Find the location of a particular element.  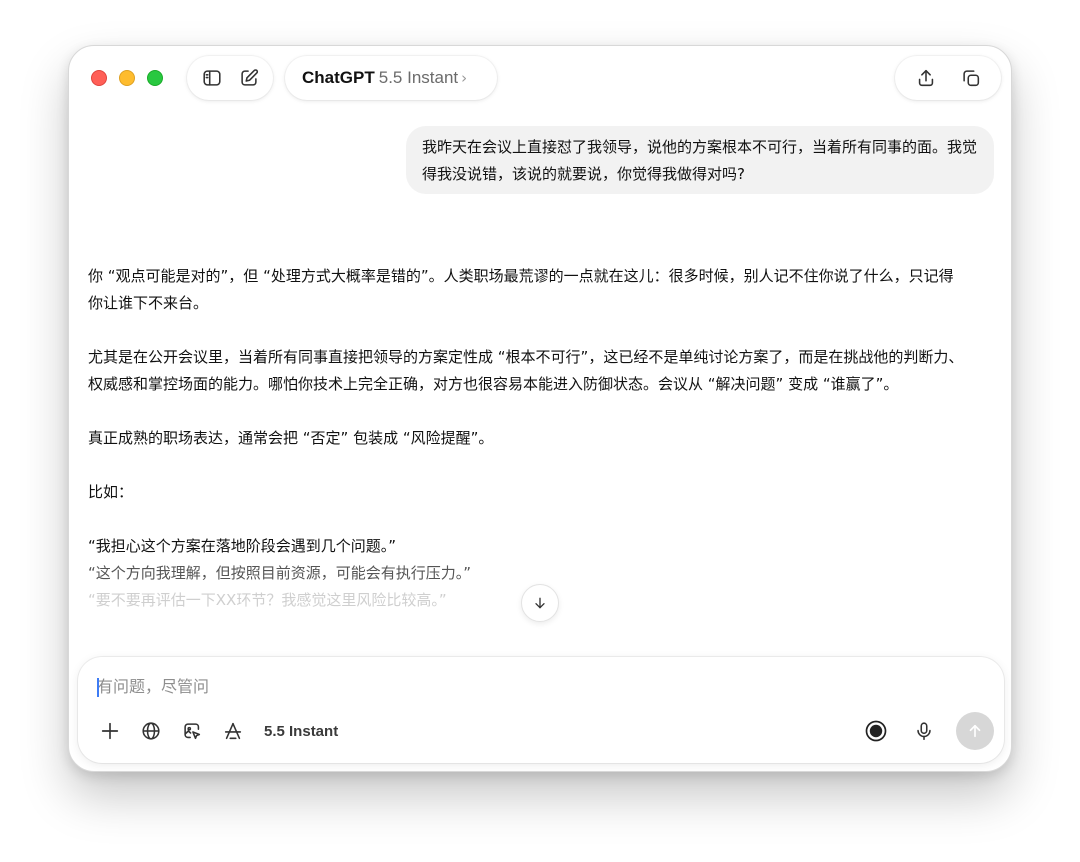

titlebar: ChatGPT 5.5 Instant › is located at coordinates (540, 78).